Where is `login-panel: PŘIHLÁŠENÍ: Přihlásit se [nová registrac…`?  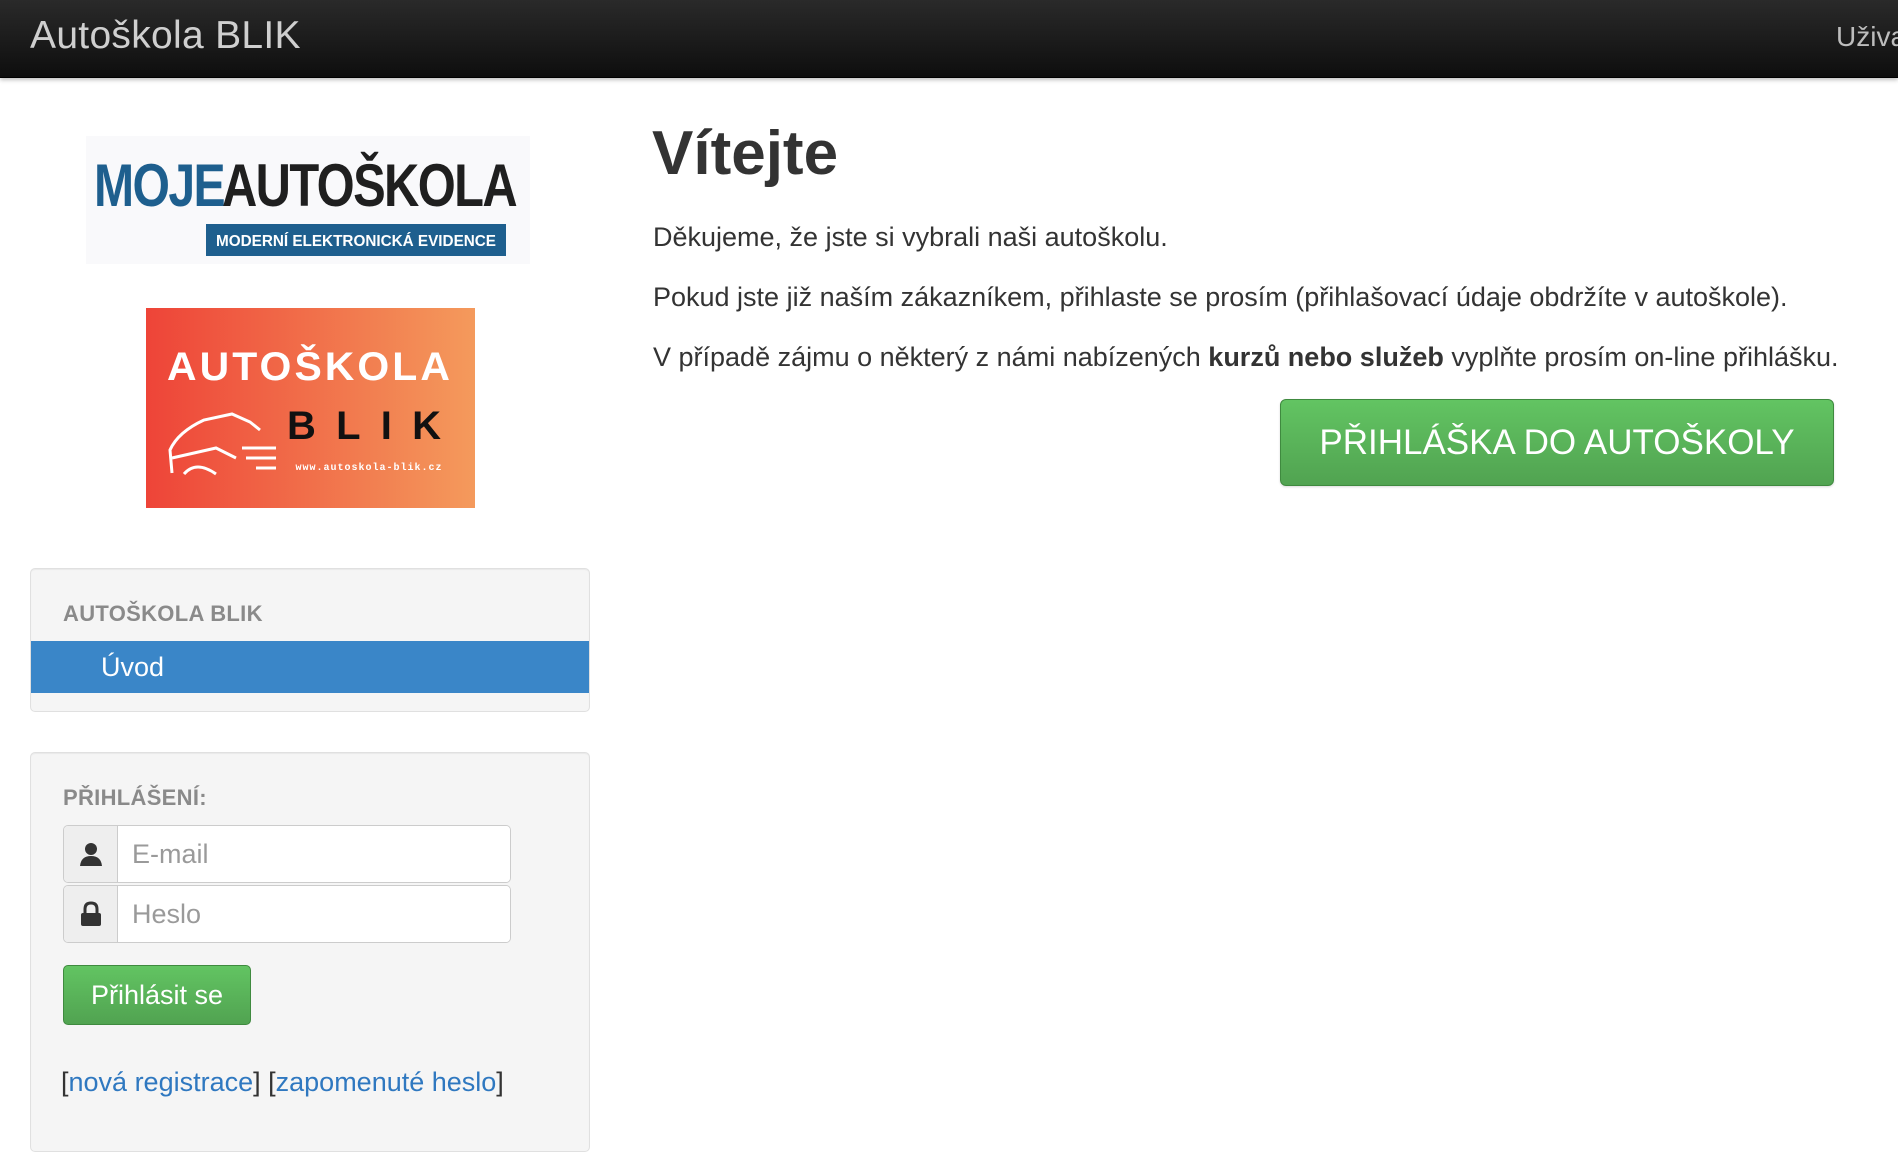 login-panel: PŘIHLÁŠENÍ: Přihlásit se [nová registrac… is located at coordinates (310, 952).